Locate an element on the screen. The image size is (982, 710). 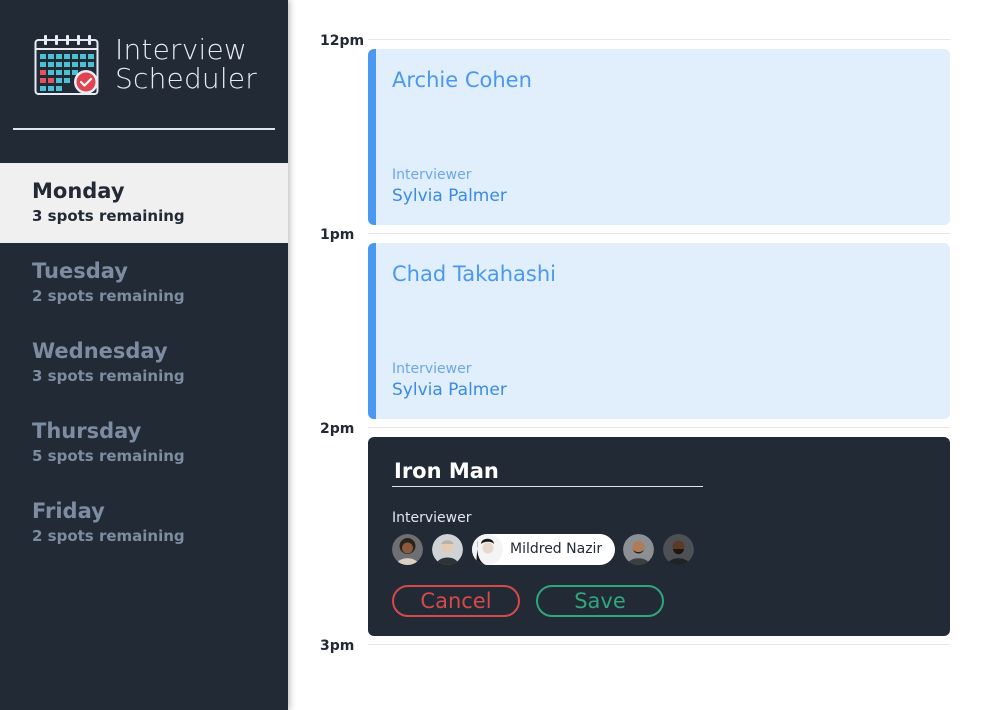
sidebar-divider is located at coordinates (144, 129).